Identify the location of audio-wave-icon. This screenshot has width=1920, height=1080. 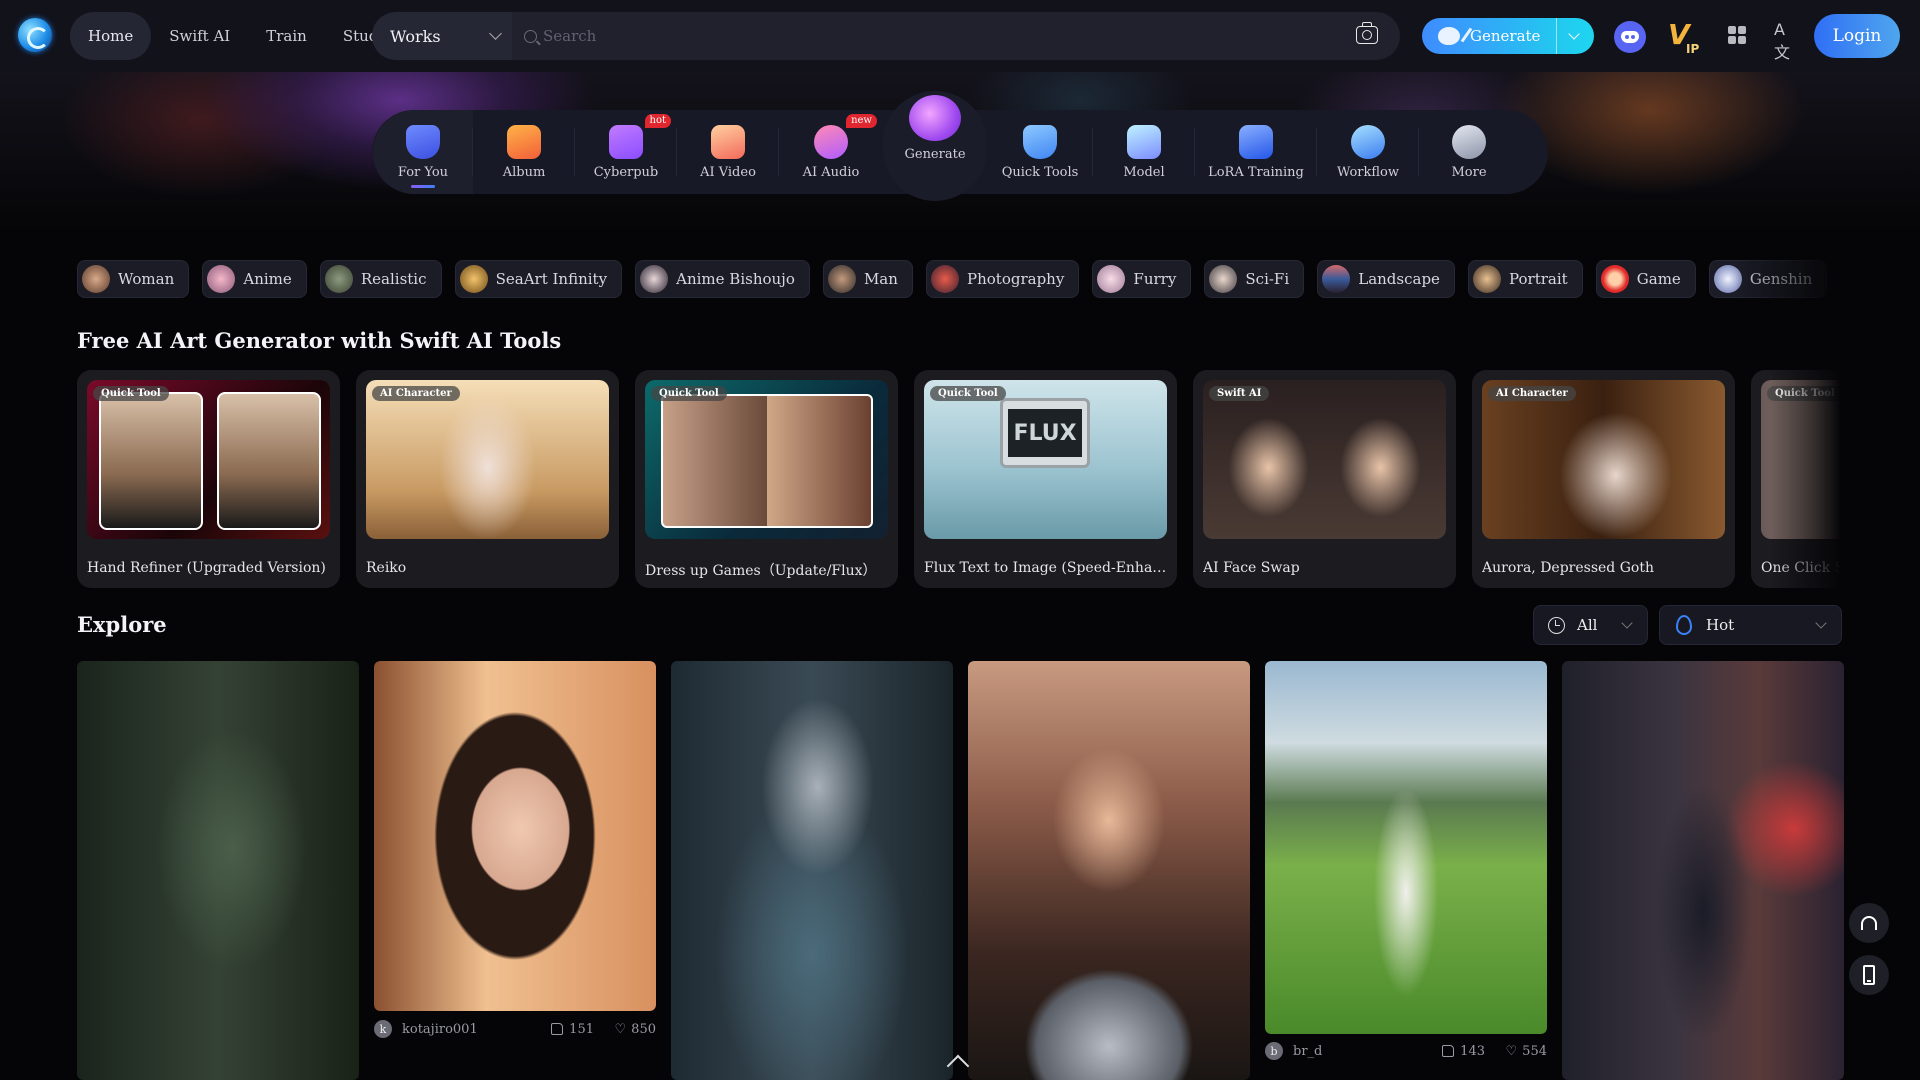
(831, 141).